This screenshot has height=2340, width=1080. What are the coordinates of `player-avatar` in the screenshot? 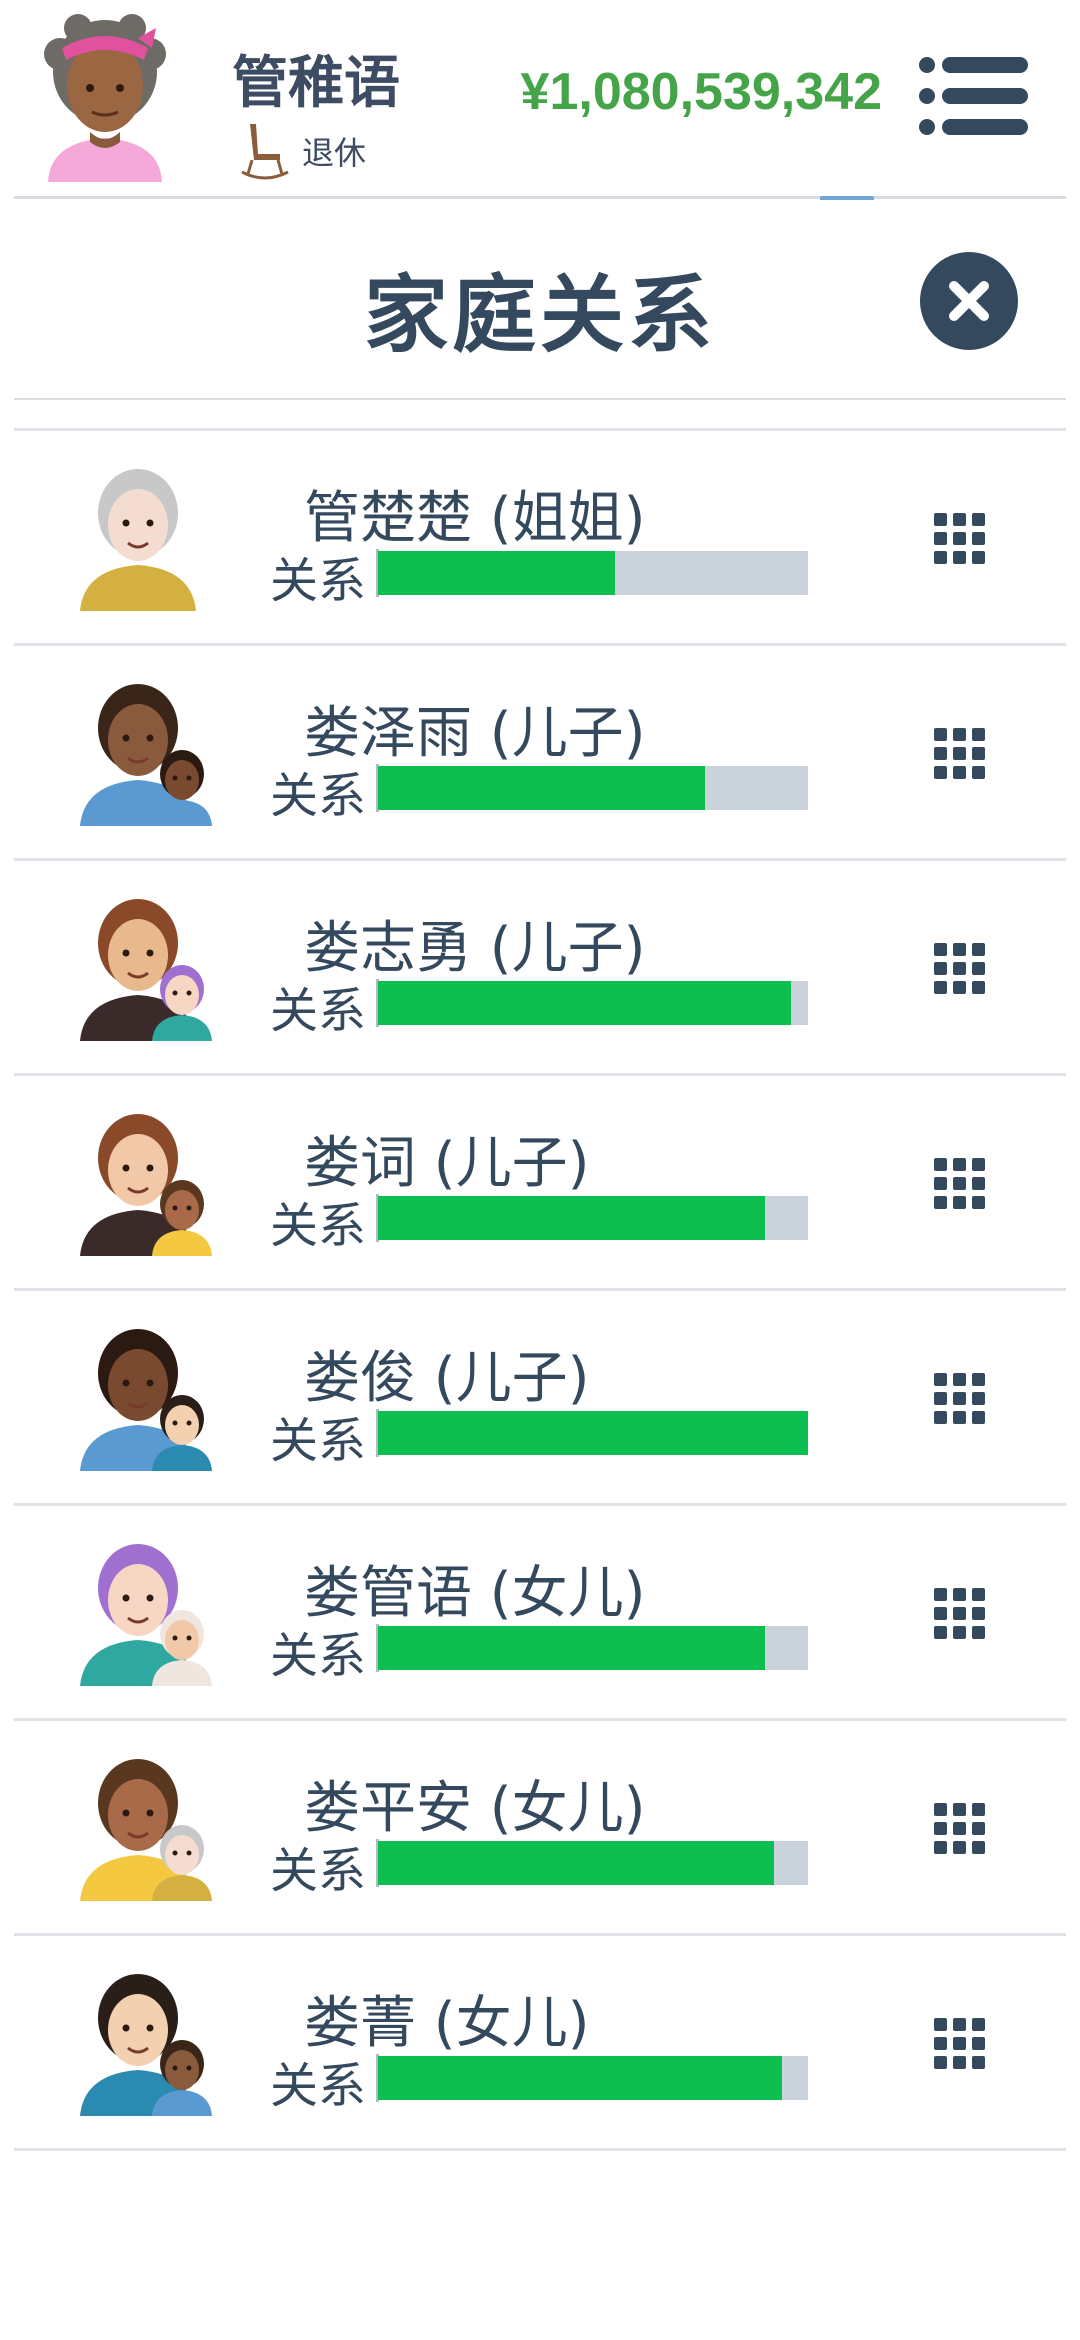 It's located at (105, 98).